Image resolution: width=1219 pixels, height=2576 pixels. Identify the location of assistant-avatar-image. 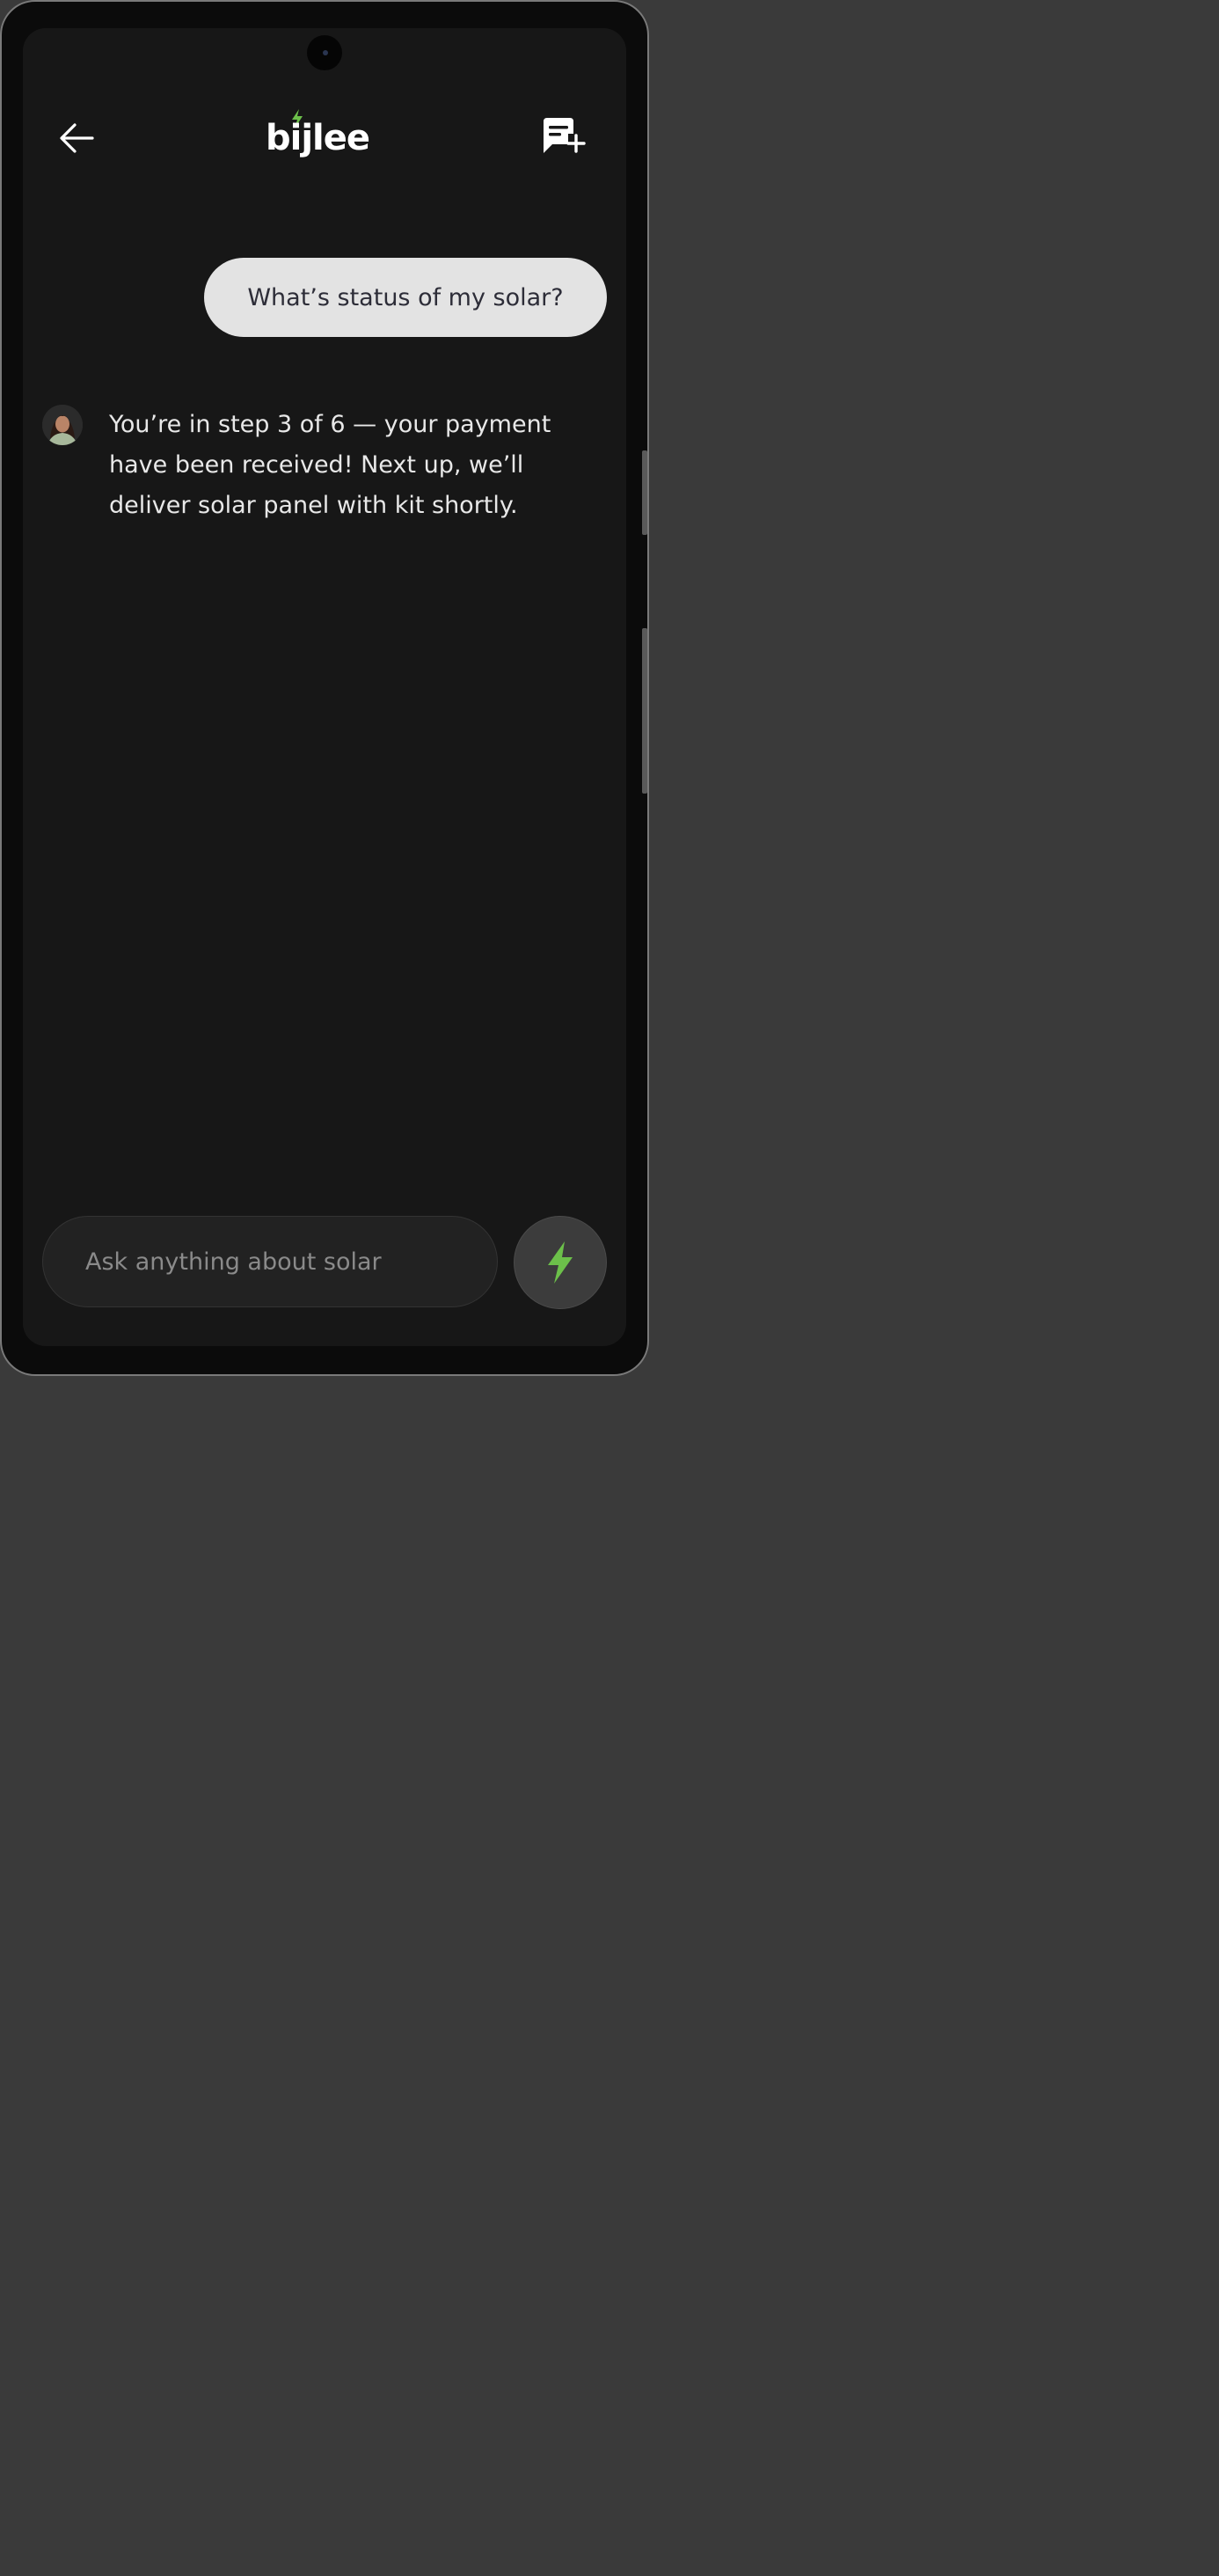
(62, 425).